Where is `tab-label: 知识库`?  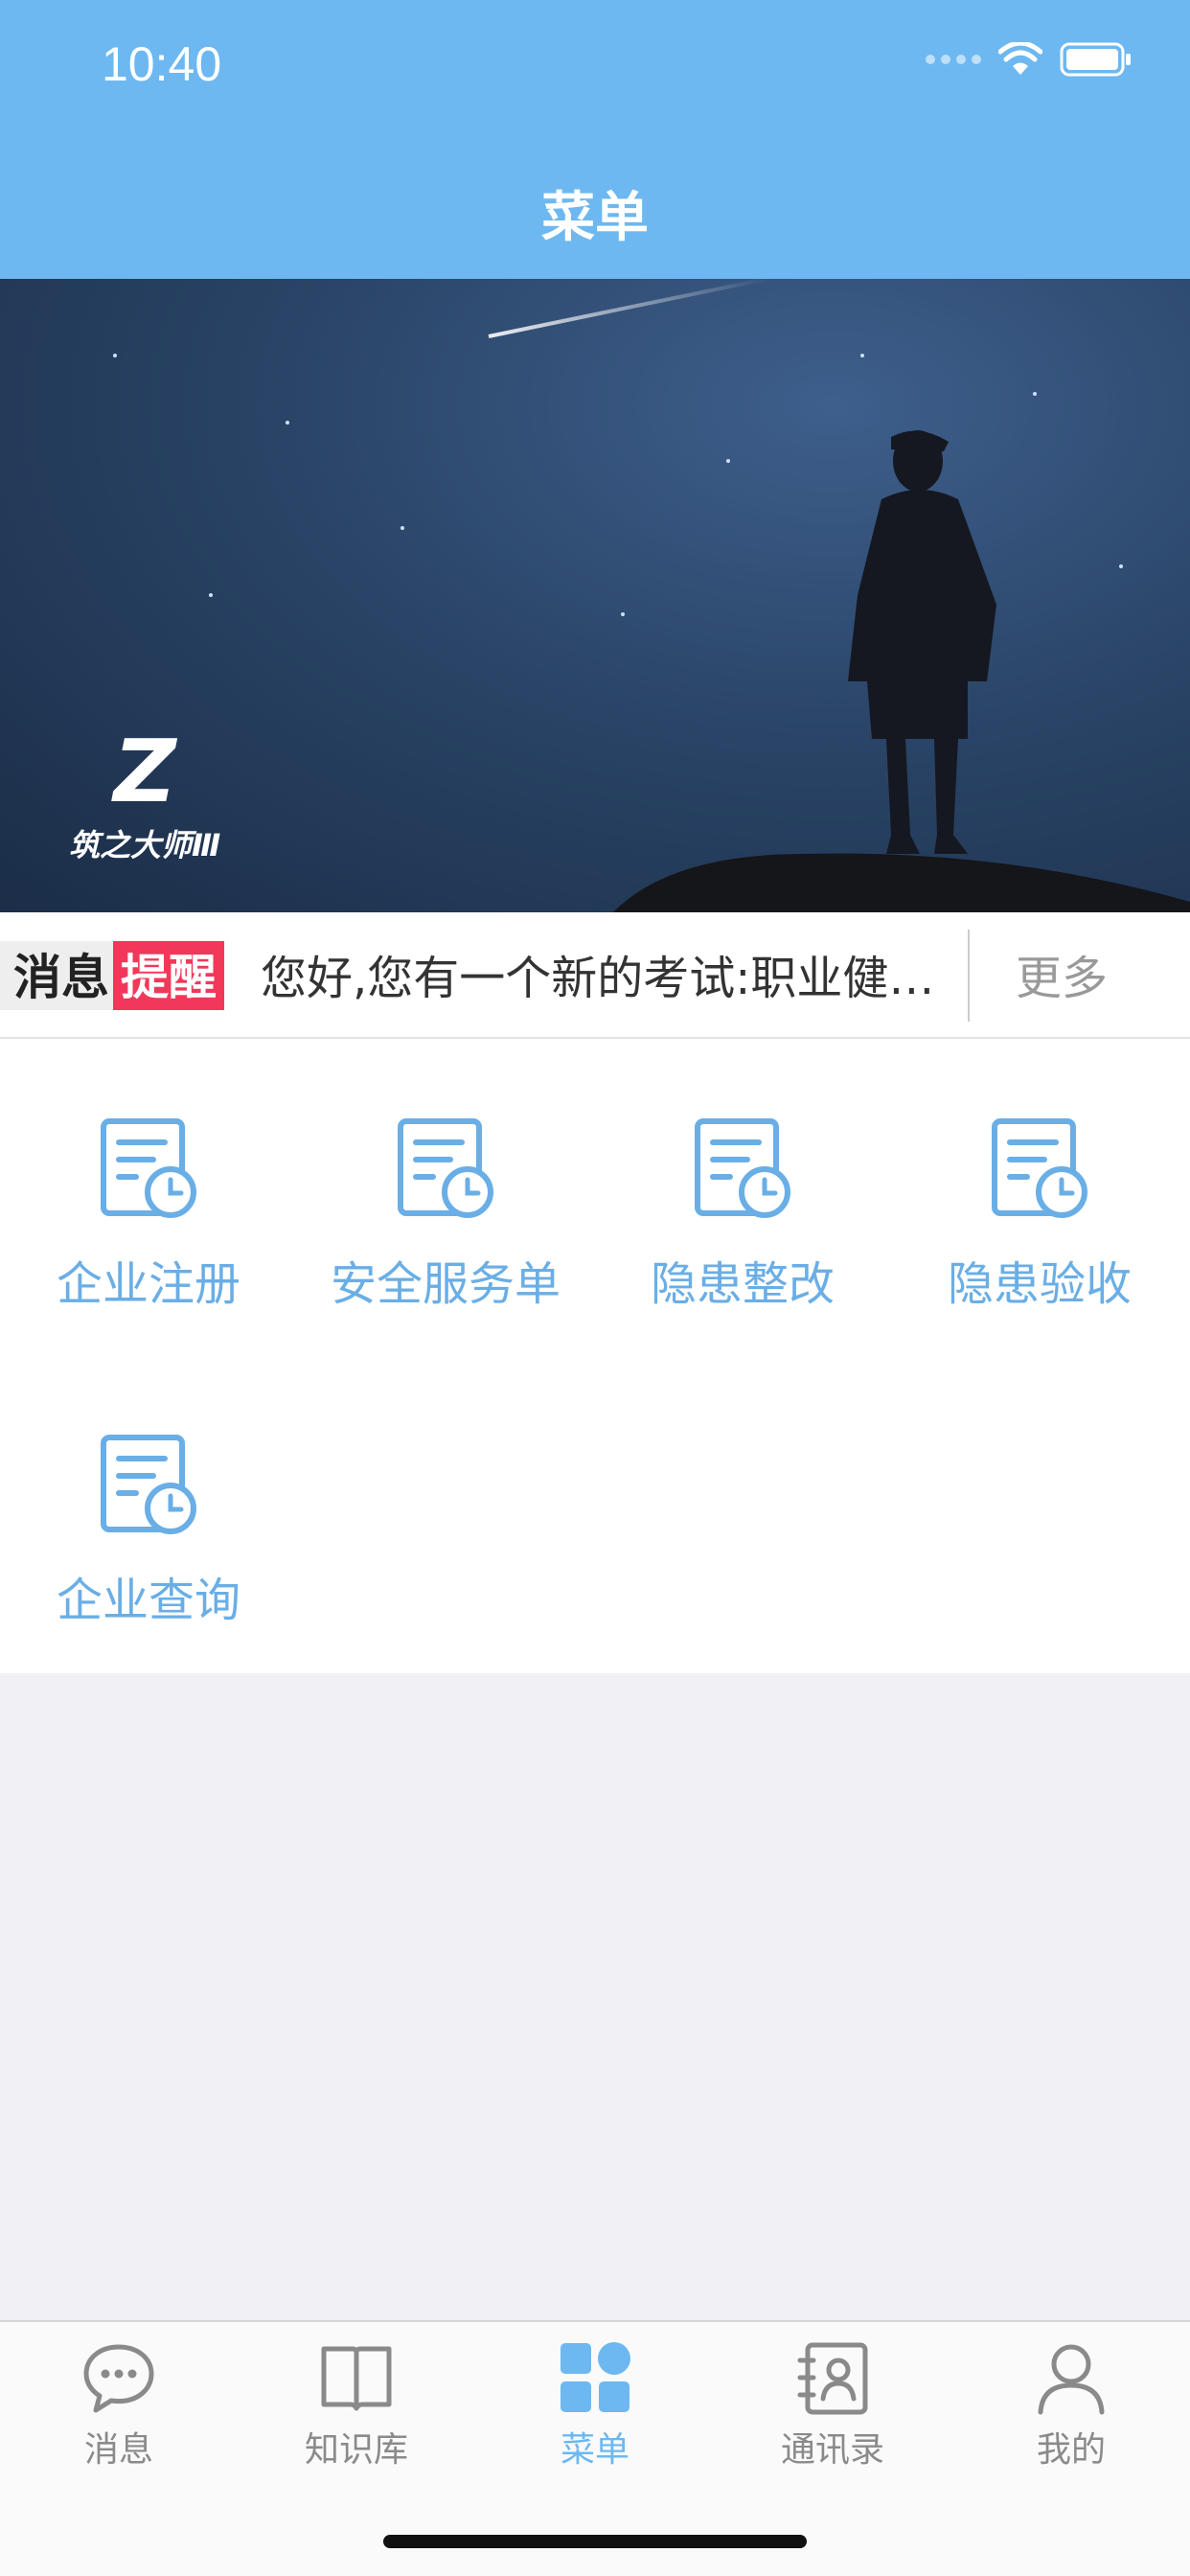 tab-label: 知识库 is located at coordinates (356, 2450).